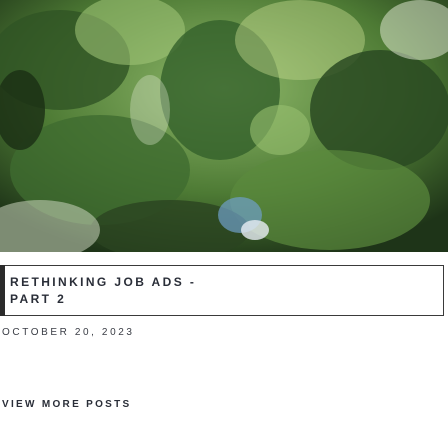  I want to click on view-more-posts-link: View More Posts, so click(67, 404).